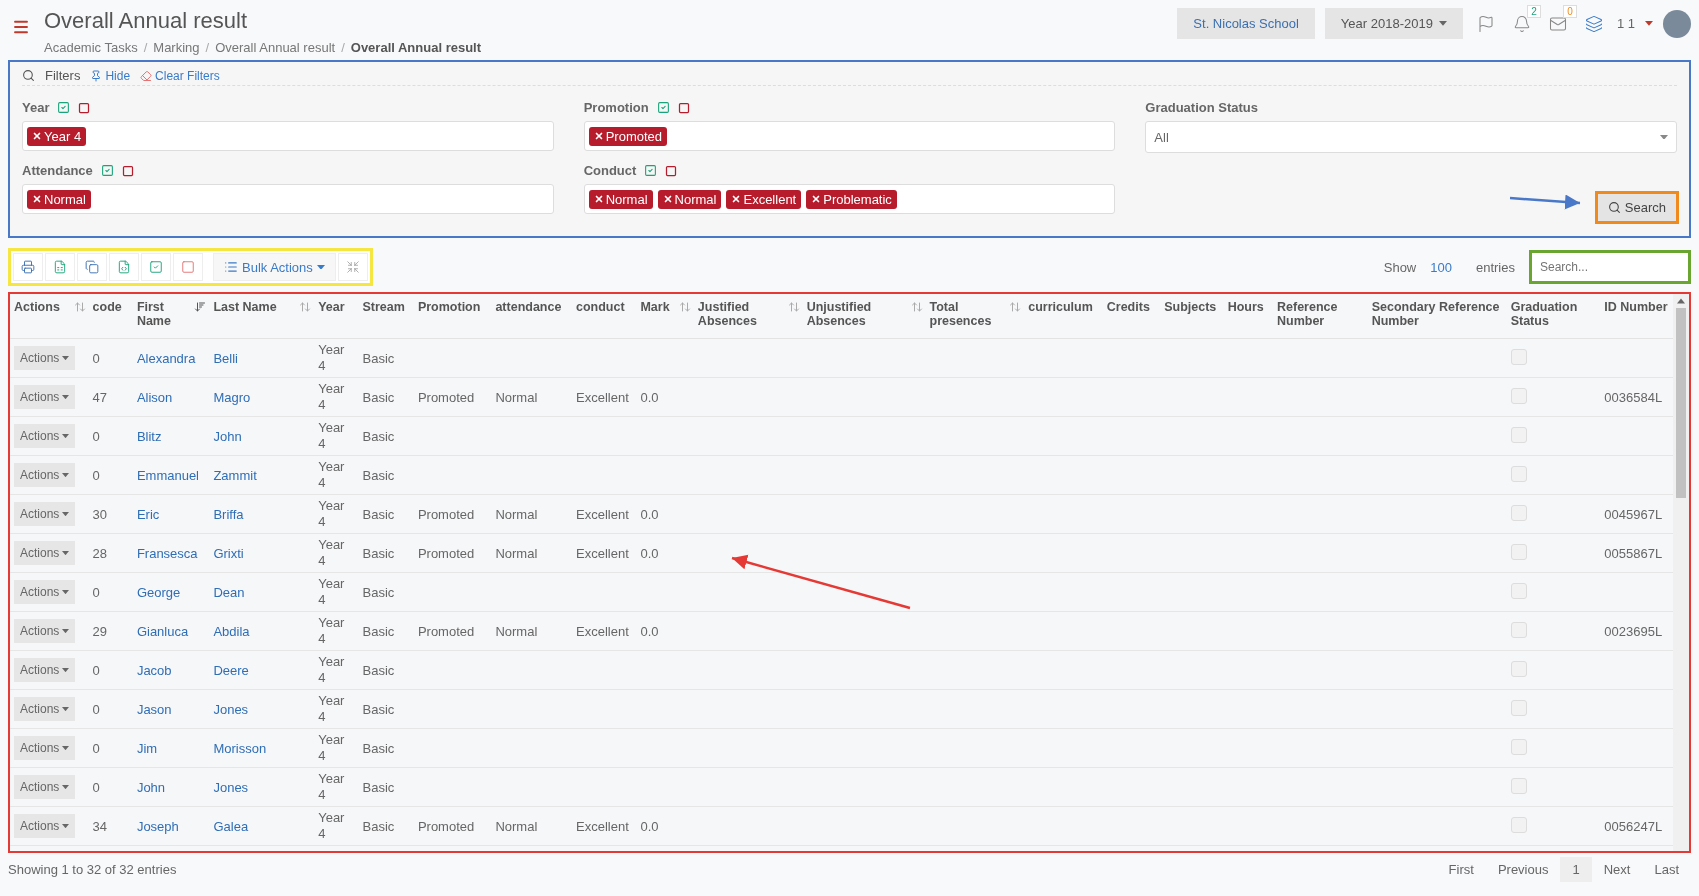 The image size is (1699, 896). I want to click on name-link: Eric, so click(171, 514).